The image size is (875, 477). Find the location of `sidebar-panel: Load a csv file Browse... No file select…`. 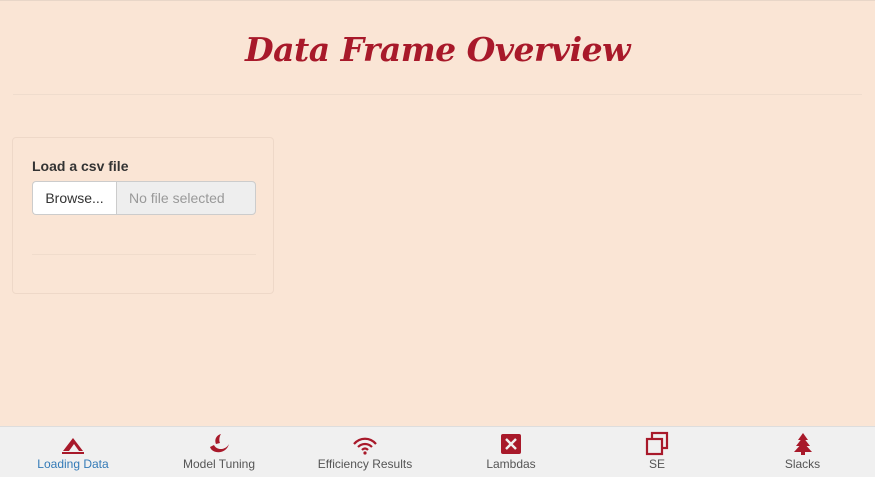

sidebar-panel: Load a csv file Browse... No file select… is located at coordinates (143, 215).